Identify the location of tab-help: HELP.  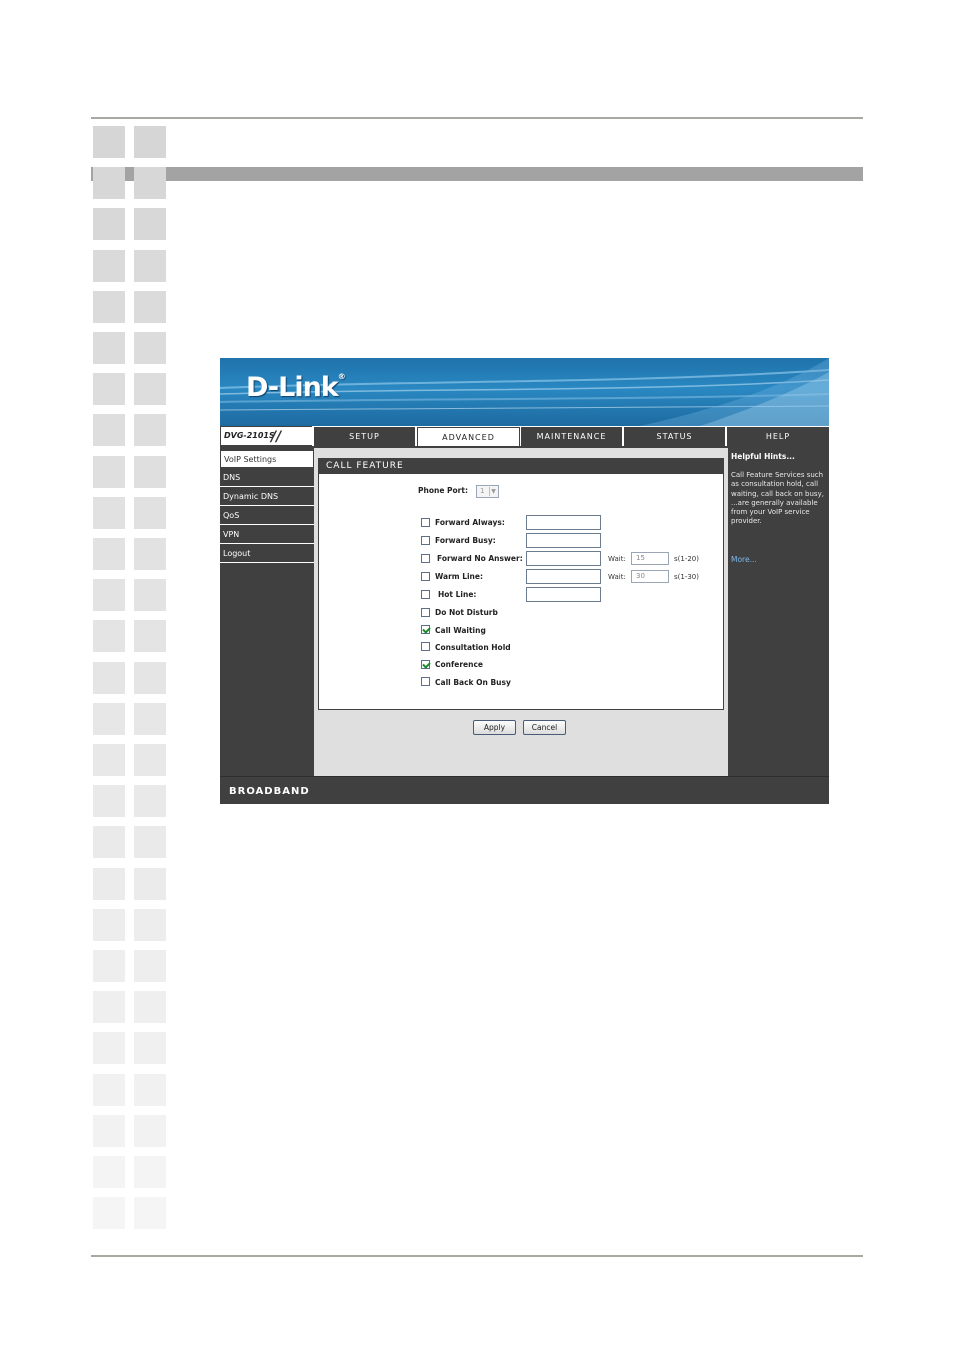
(778, 436).